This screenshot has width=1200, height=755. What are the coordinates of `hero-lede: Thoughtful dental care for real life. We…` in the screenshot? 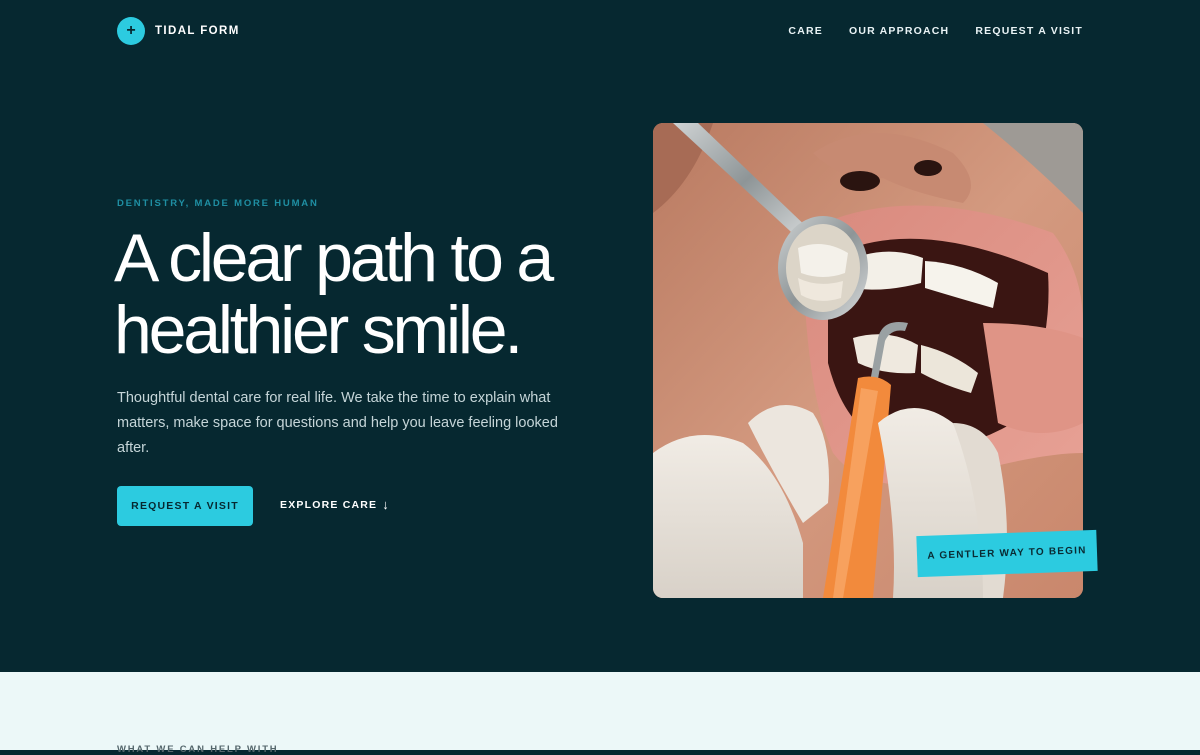 It's located at (337, 423).